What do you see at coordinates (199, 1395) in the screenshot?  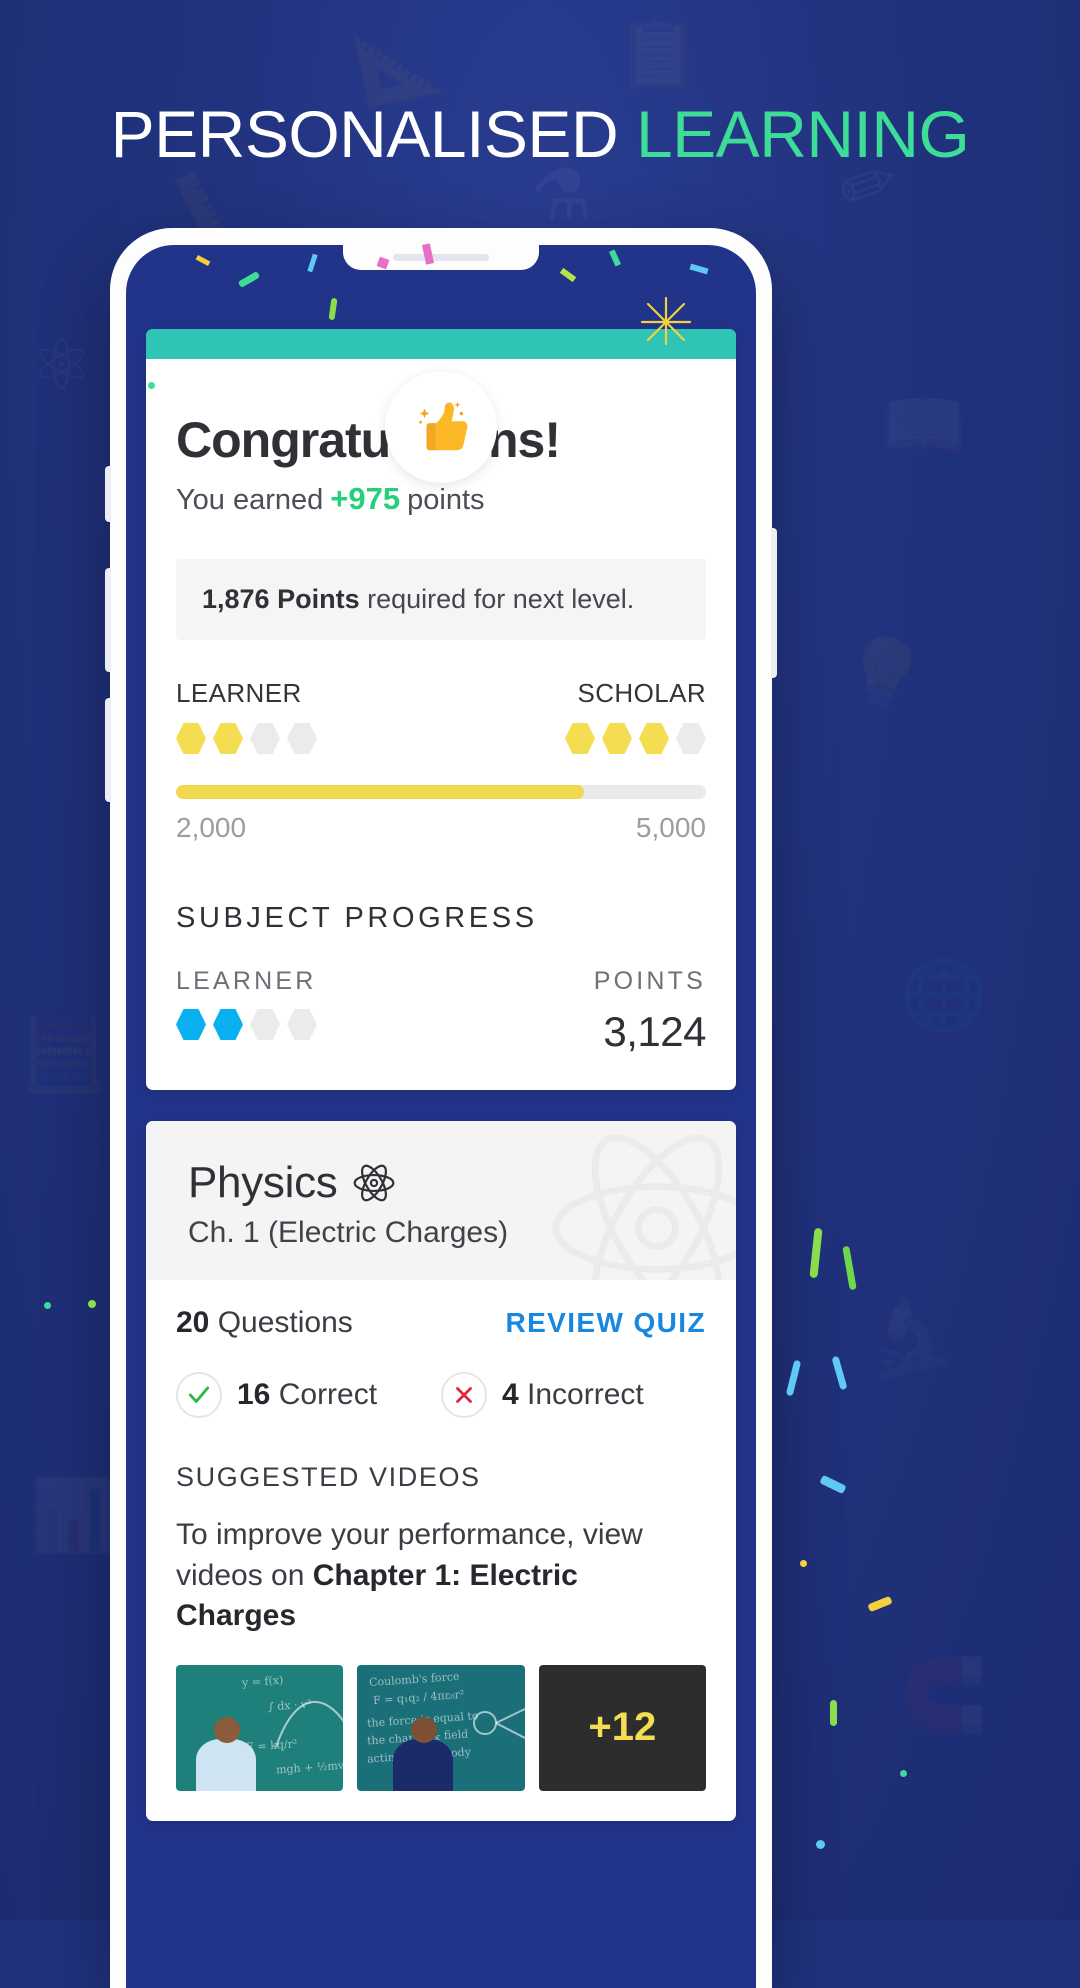 I see `check-icon` at bounding box center [199, 1395].